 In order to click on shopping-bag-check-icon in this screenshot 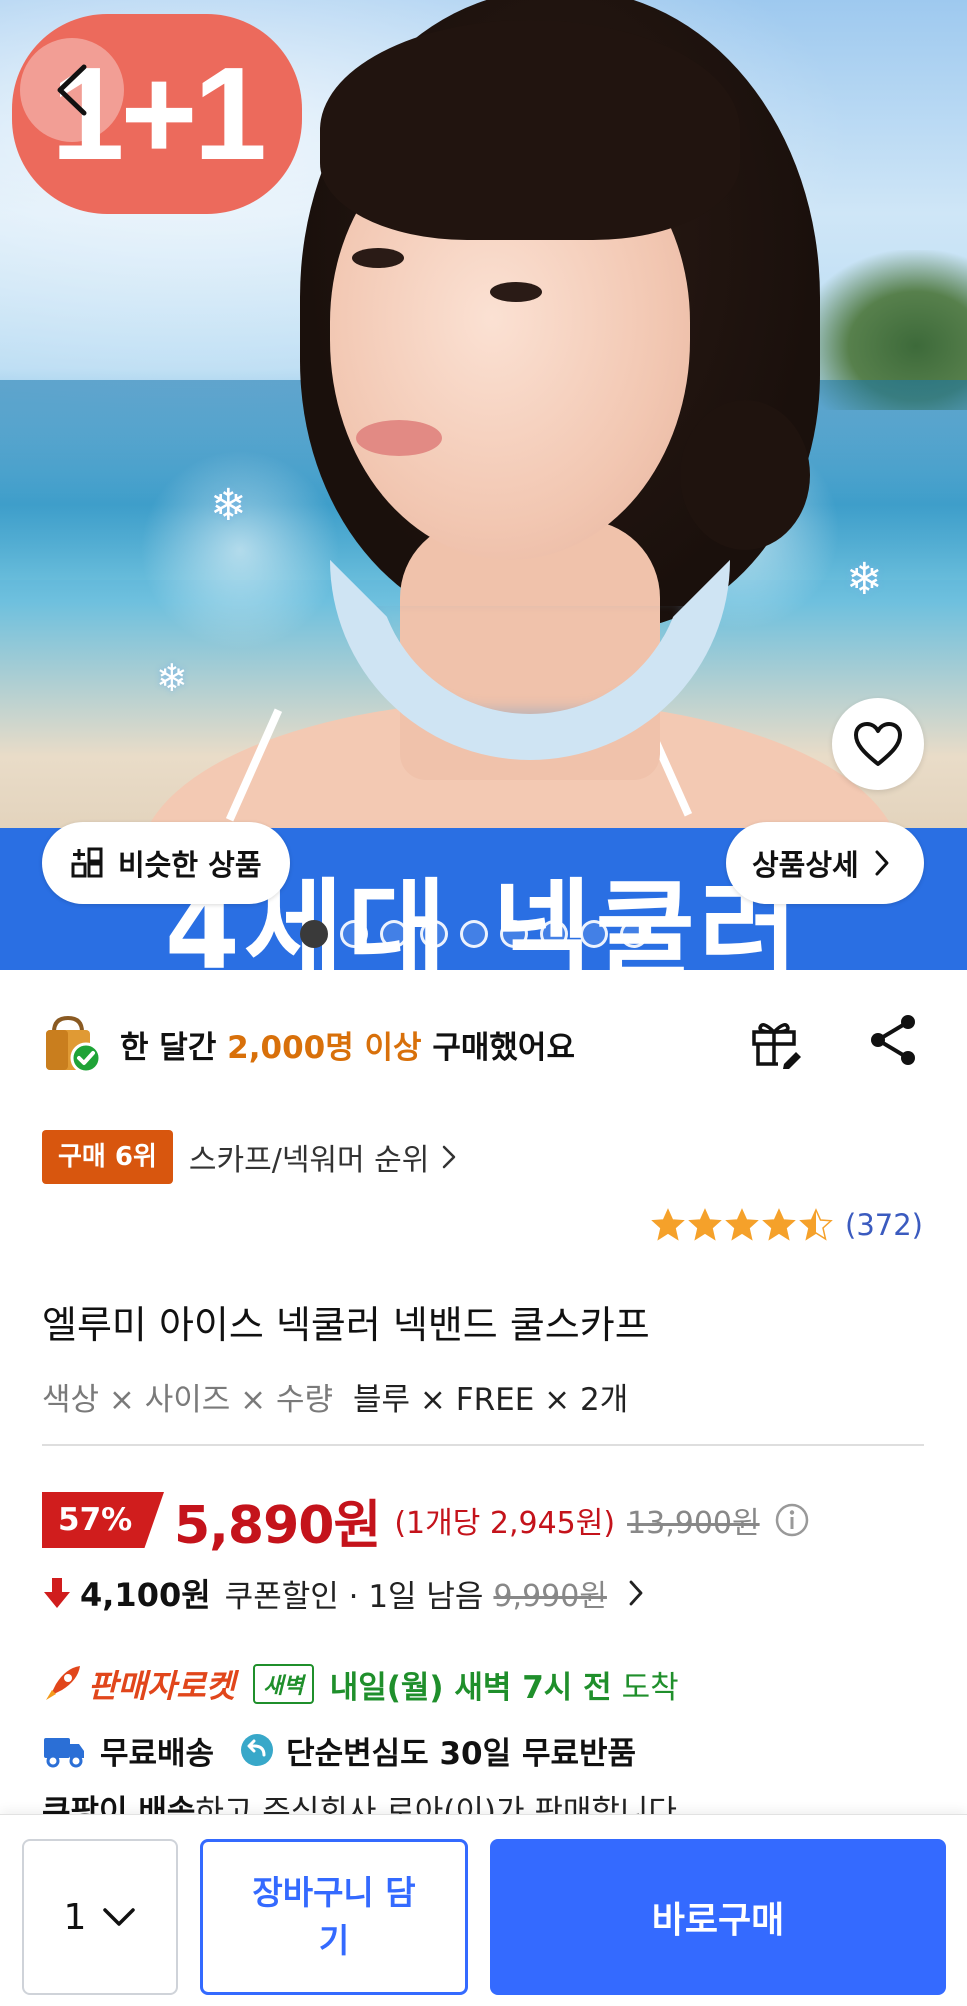, I will do `click(73, 1044)`.